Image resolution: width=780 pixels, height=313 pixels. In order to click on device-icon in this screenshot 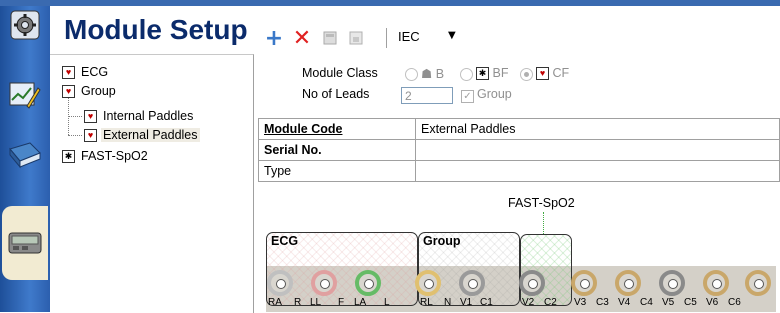, I will do `click(25, 243)`.